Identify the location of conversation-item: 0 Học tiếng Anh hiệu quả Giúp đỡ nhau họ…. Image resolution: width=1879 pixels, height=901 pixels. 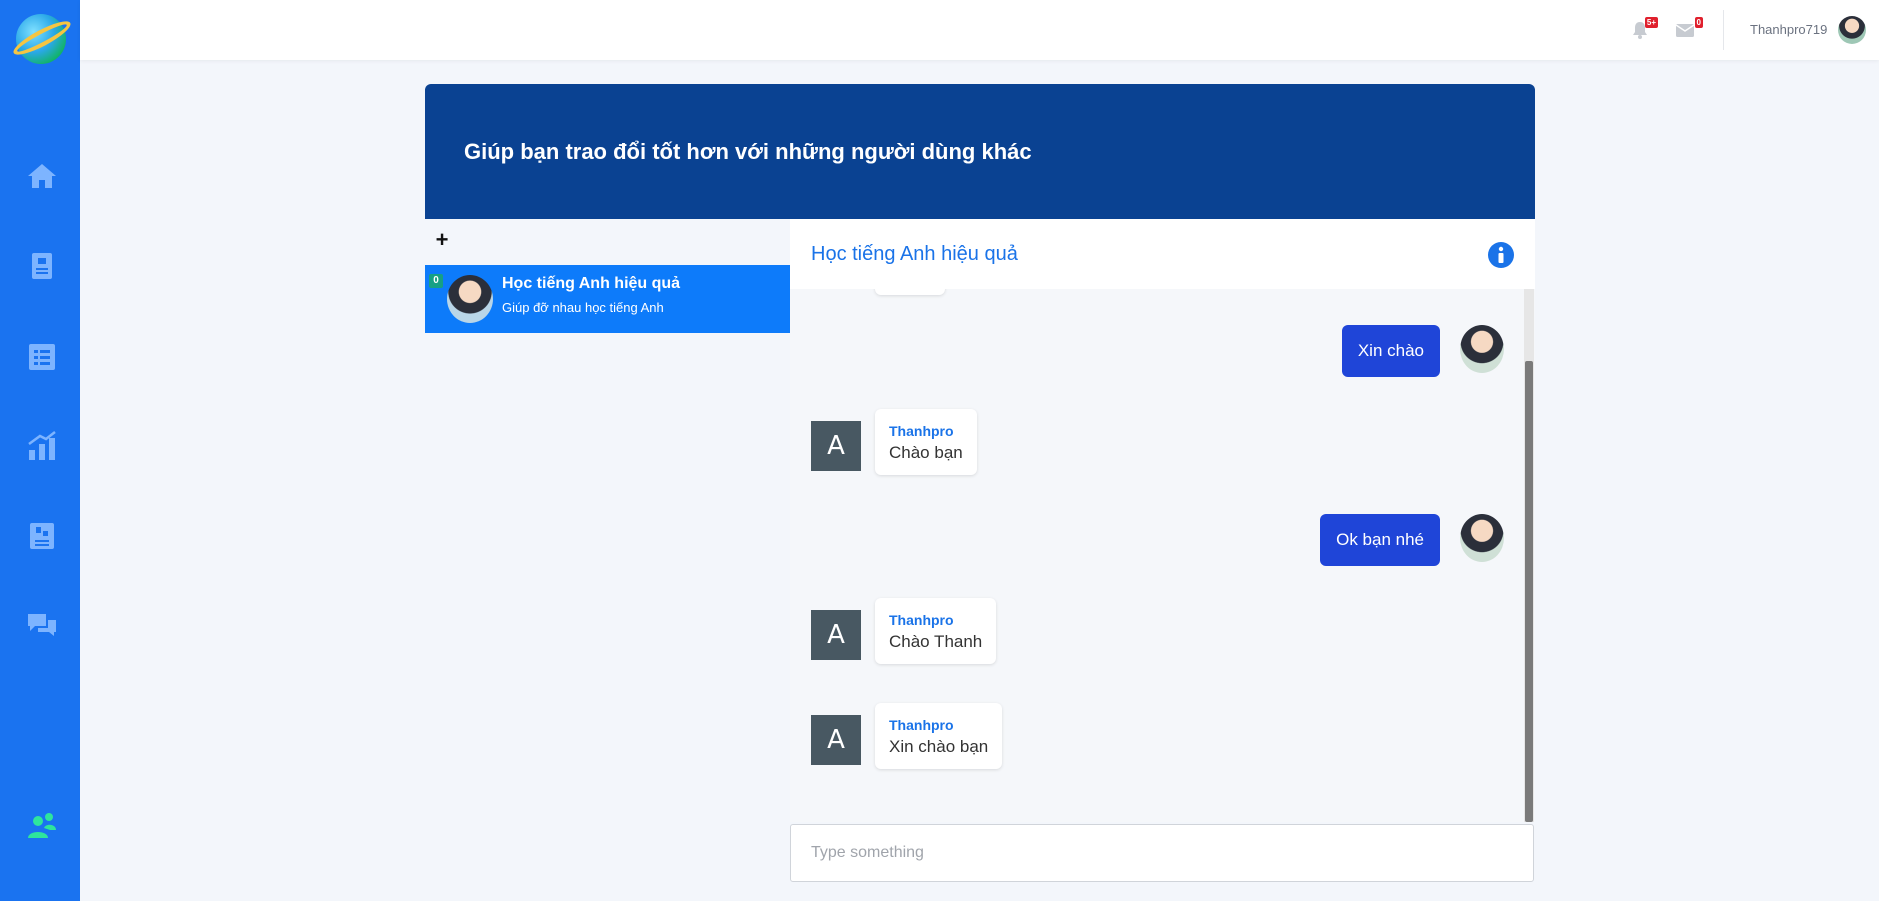
(607, 299).